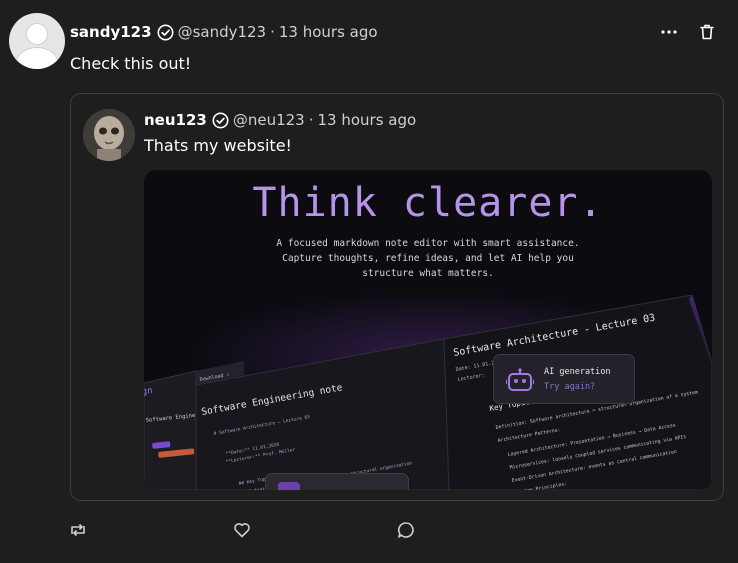 The width and height of the screenshot is (738, 563). Describe the element at coordinates (406, 530) in the screenshot. I see `comment-icon` at that location.